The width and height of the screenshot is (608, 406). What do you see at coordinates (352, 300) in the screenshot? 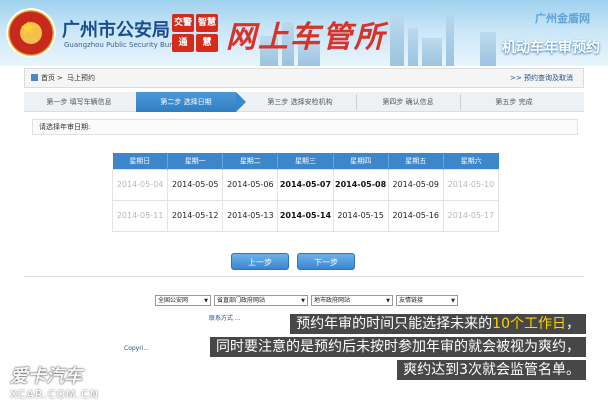
I see `city-sites-select: 地市政府网站 ▼` at bounding box center [352, 300].